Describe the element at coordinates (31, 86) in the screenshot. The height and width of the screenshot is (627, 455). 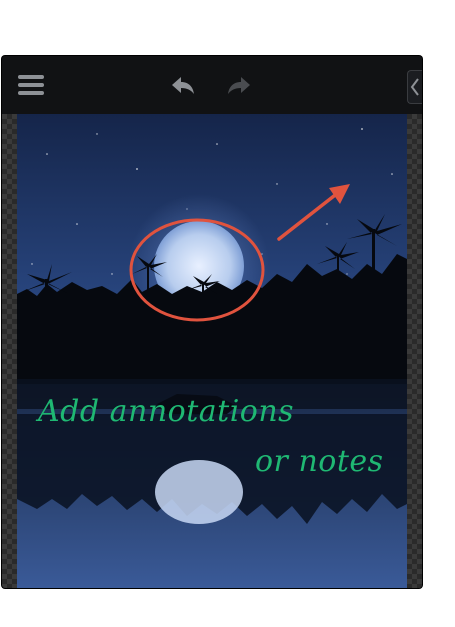
I see `hamburger-menu-icon` at that location.